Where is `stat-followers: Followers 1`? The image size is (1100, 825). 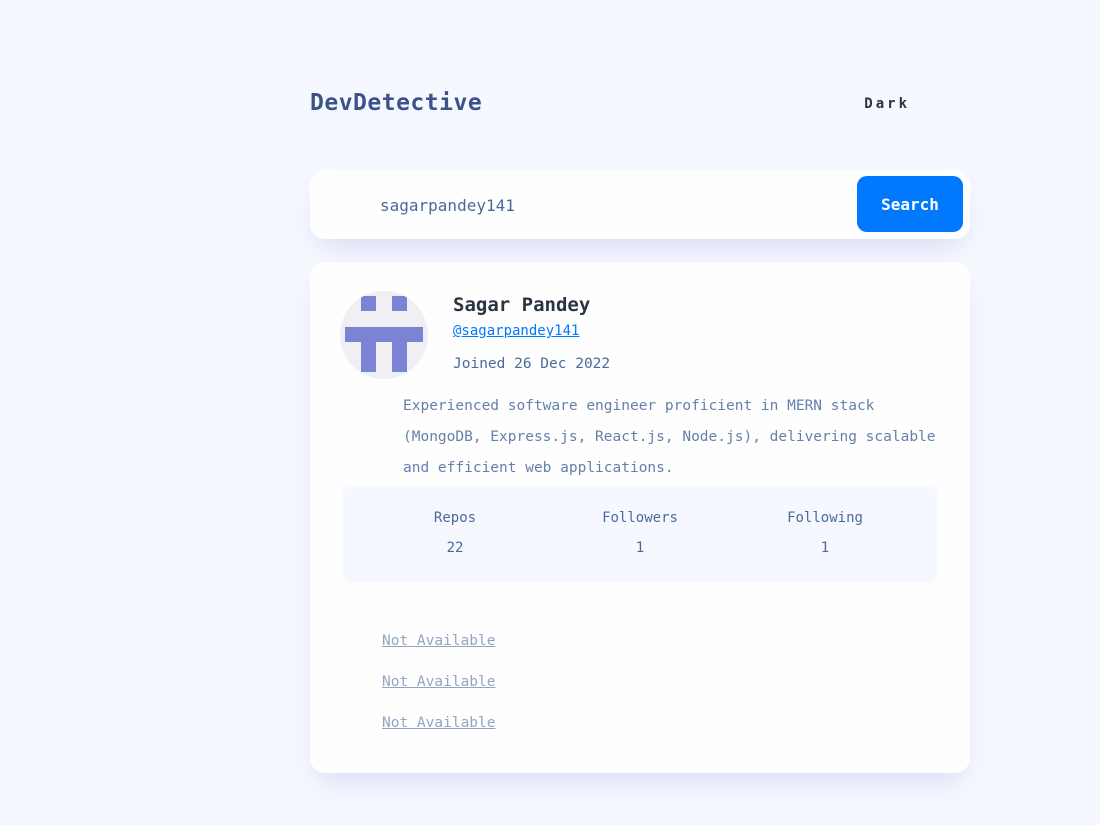 stat-followers: Followers 1 is located at coordinates (640, 533).